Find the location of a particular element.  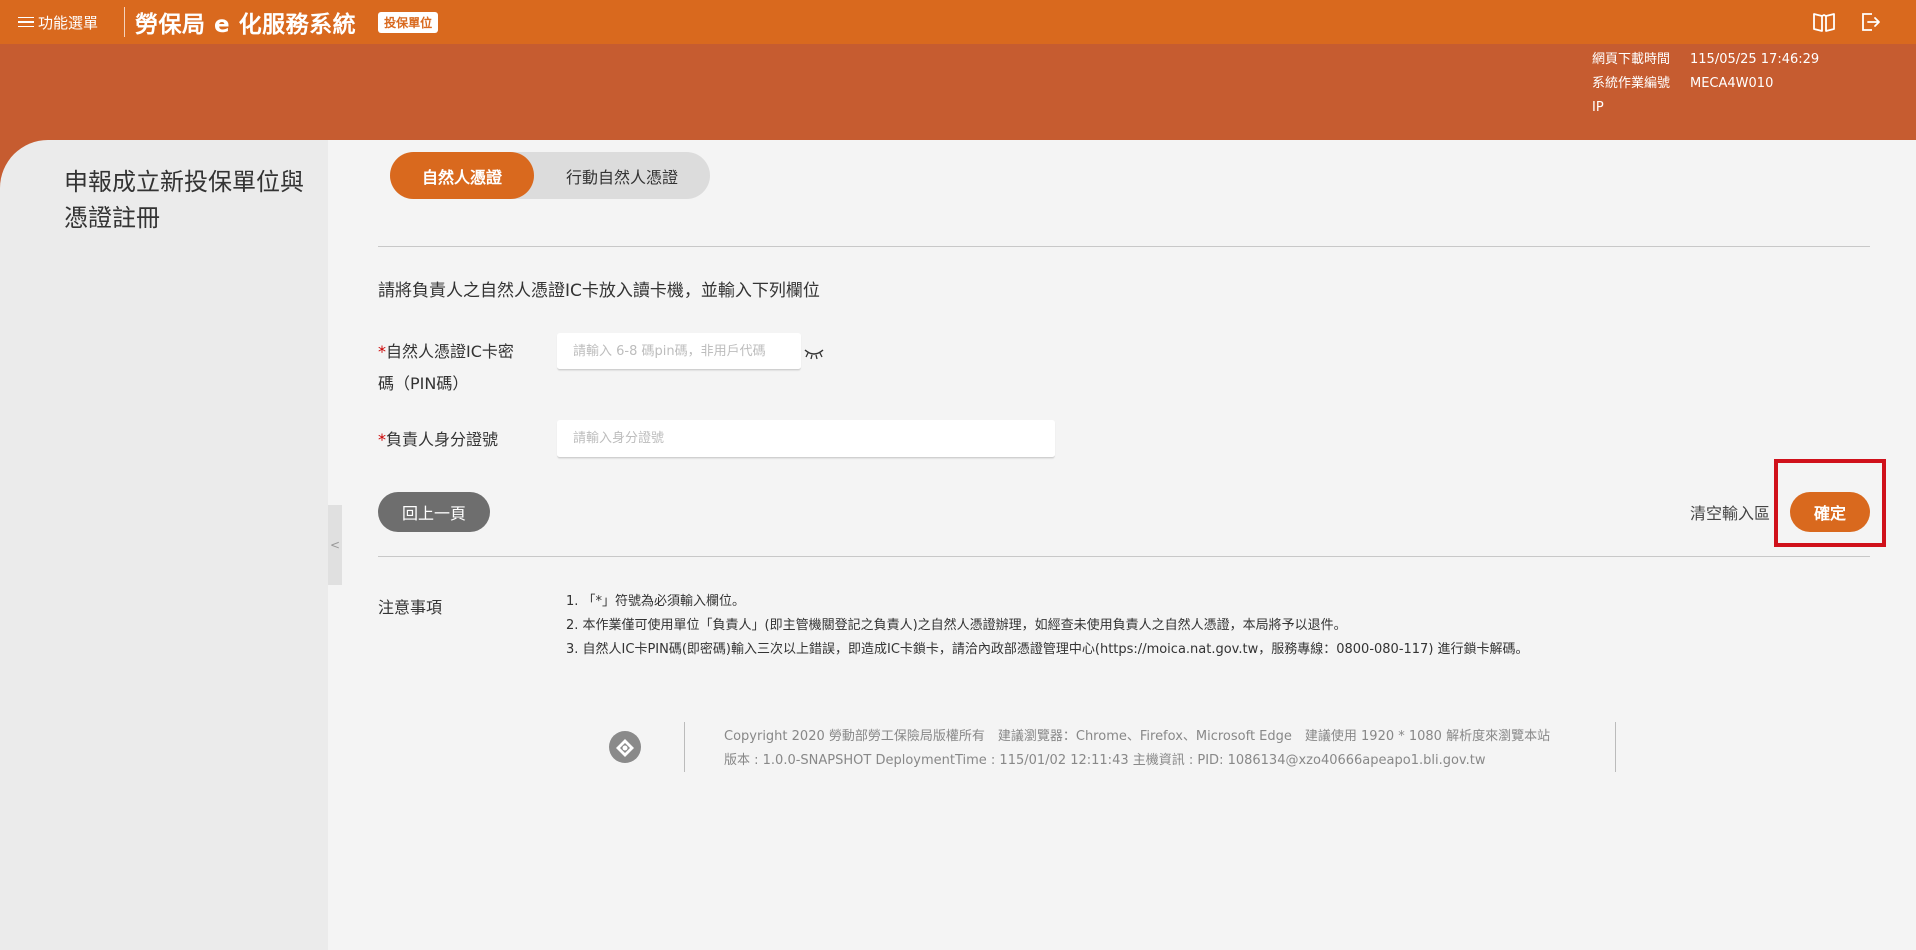

download-time-label: 網頁下載時間 is located at coordinates (1631, 59).